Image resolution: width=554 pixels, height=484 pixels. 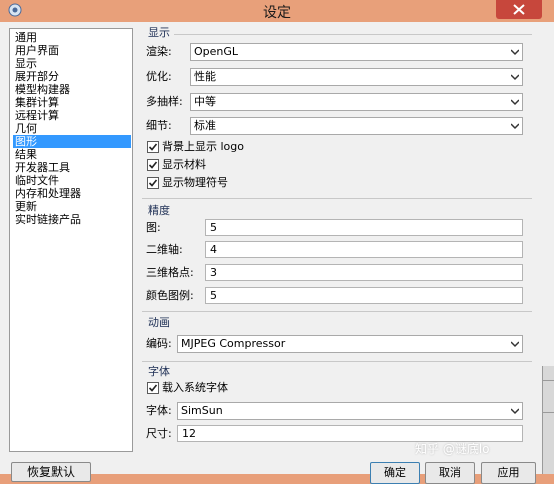 What do you see at coordinates (72, 50) in the screenshot?
I see `sidebar-item-user-interface: 用户界面` at bounding box center [72, 50].